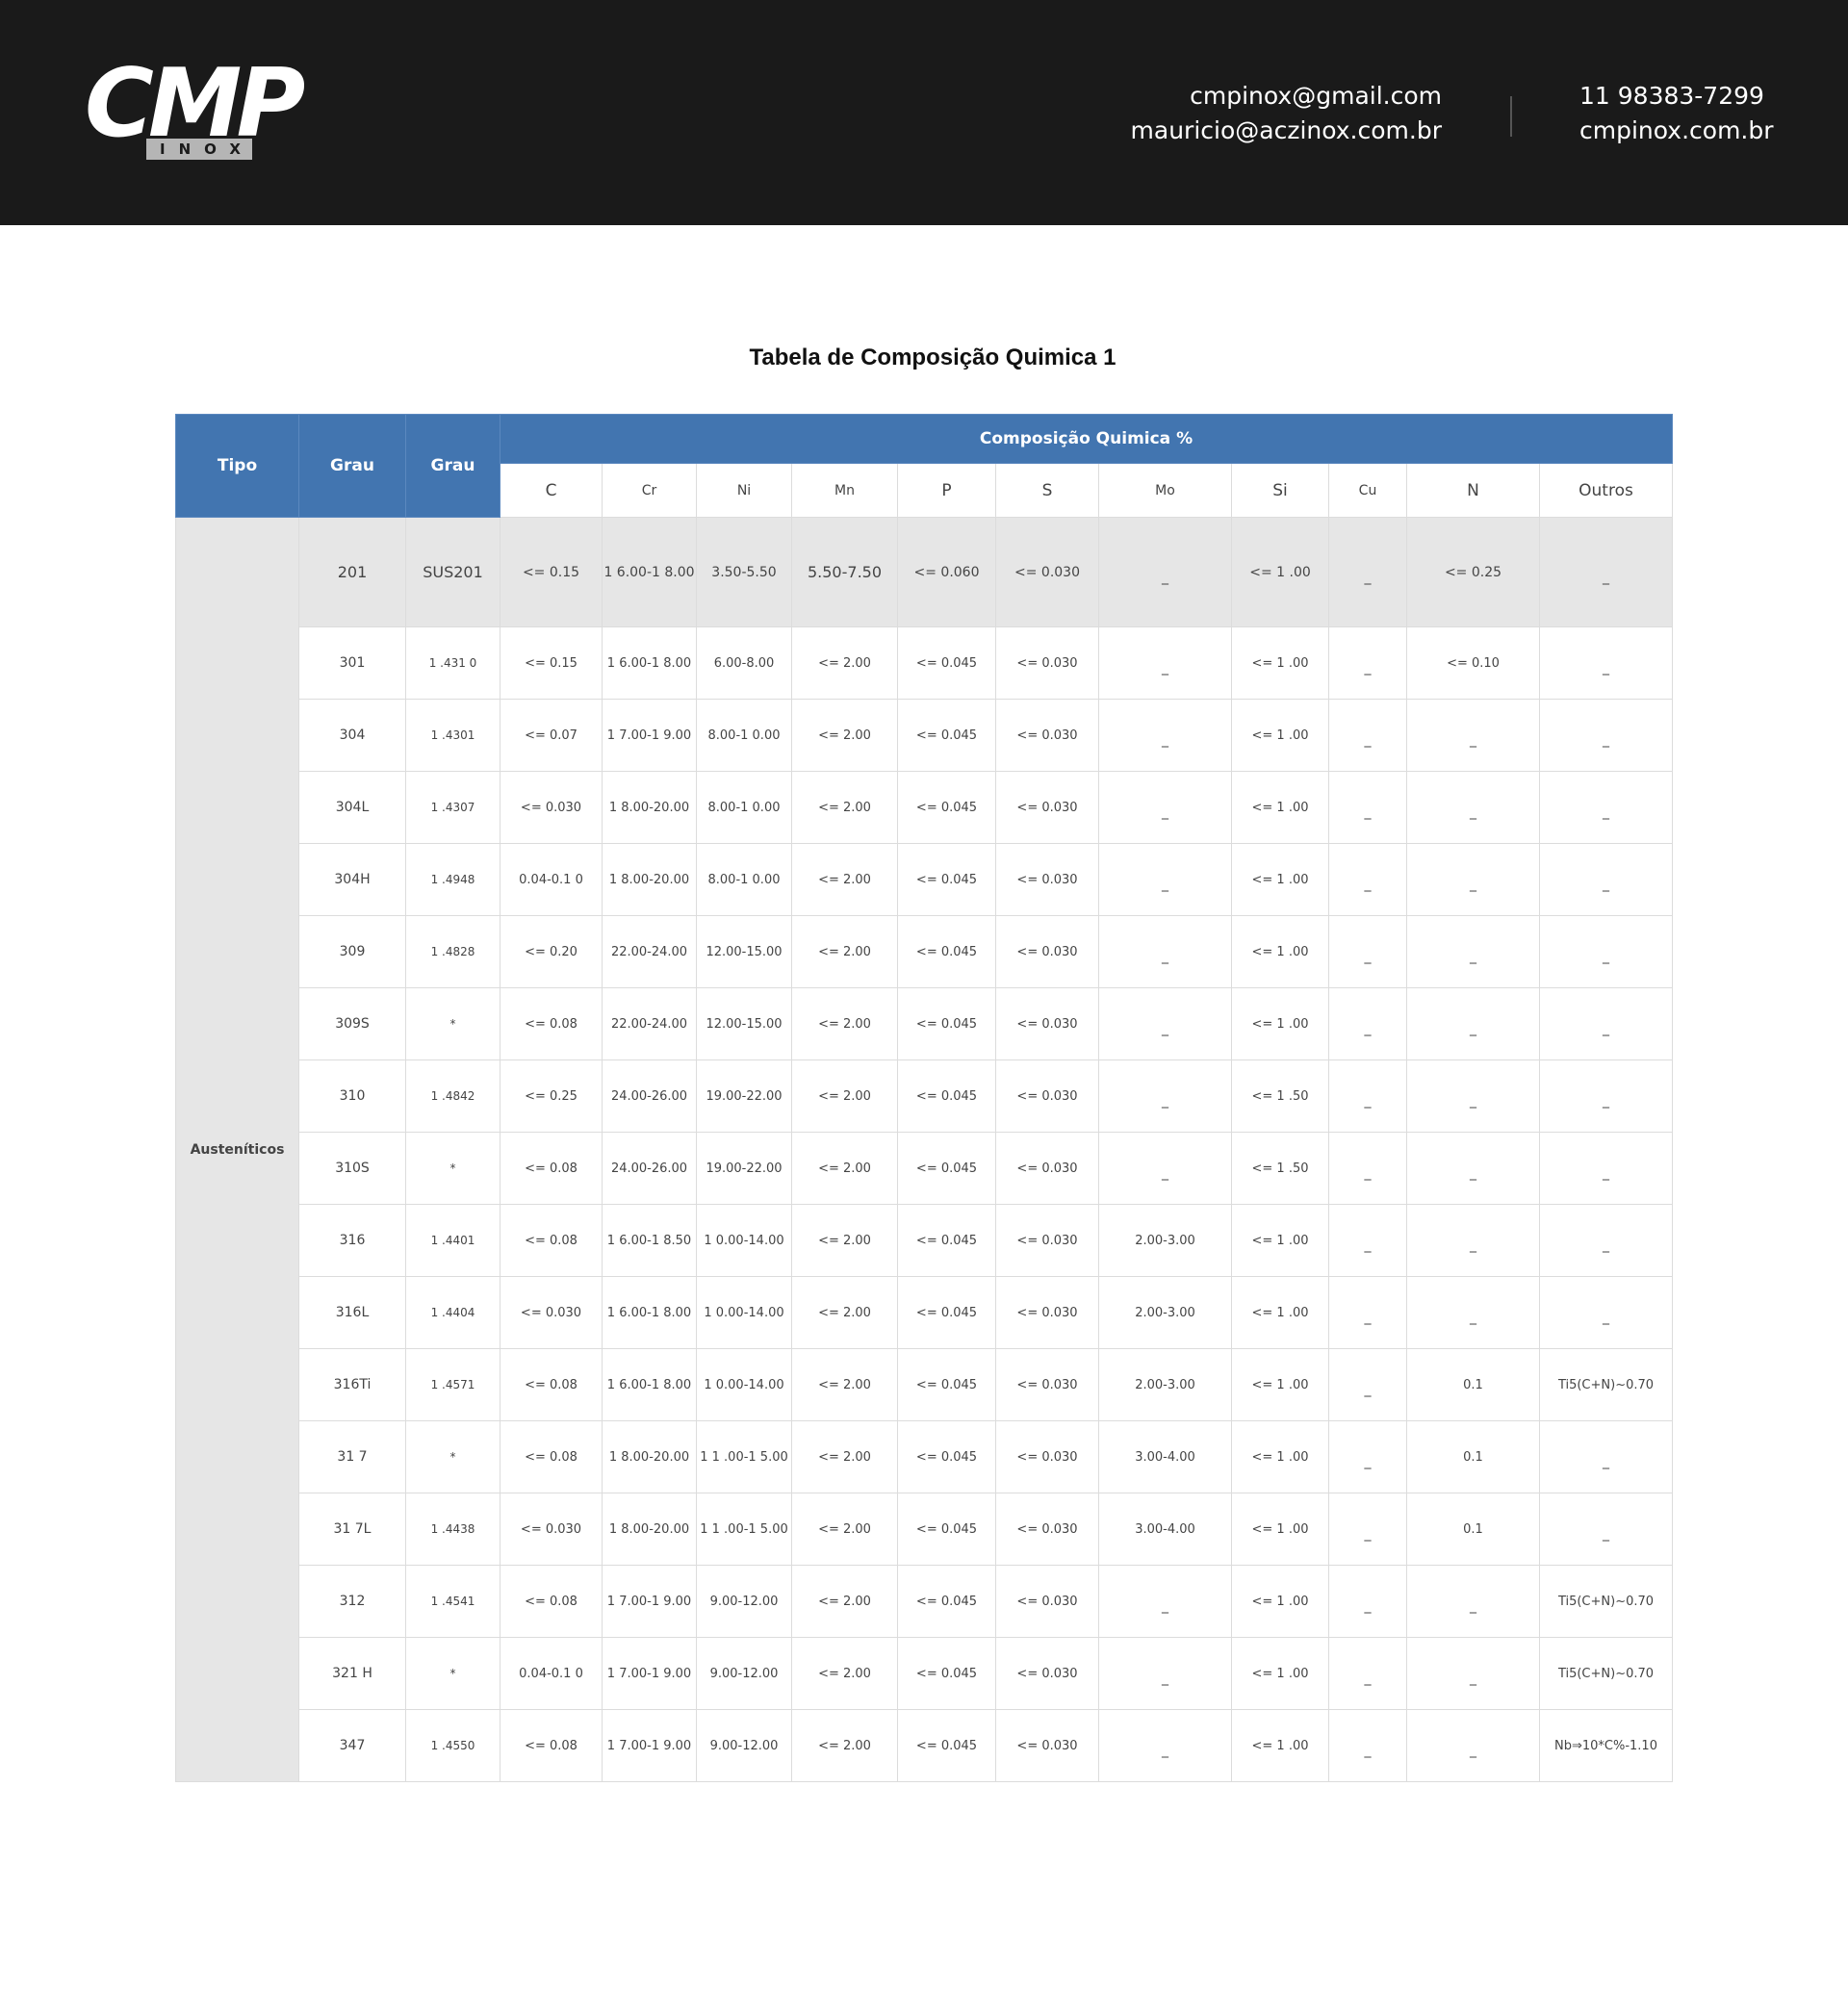  What do you see at coordinates (452, 808) in the screenshot?
I see `table-cell: 1 .4307` at bounding box center [452, 808].